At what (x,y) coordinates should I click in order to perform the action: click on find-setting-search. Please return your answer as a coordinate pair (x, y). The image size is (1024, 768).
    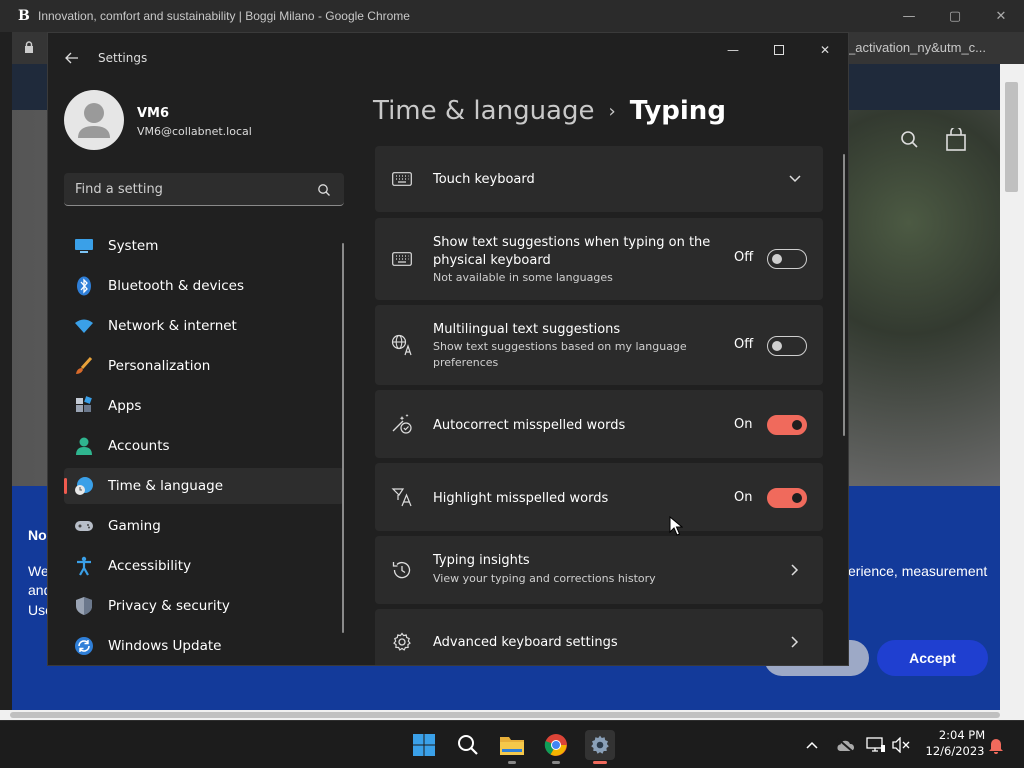
    Looking at the image, I should click on (204, 189).